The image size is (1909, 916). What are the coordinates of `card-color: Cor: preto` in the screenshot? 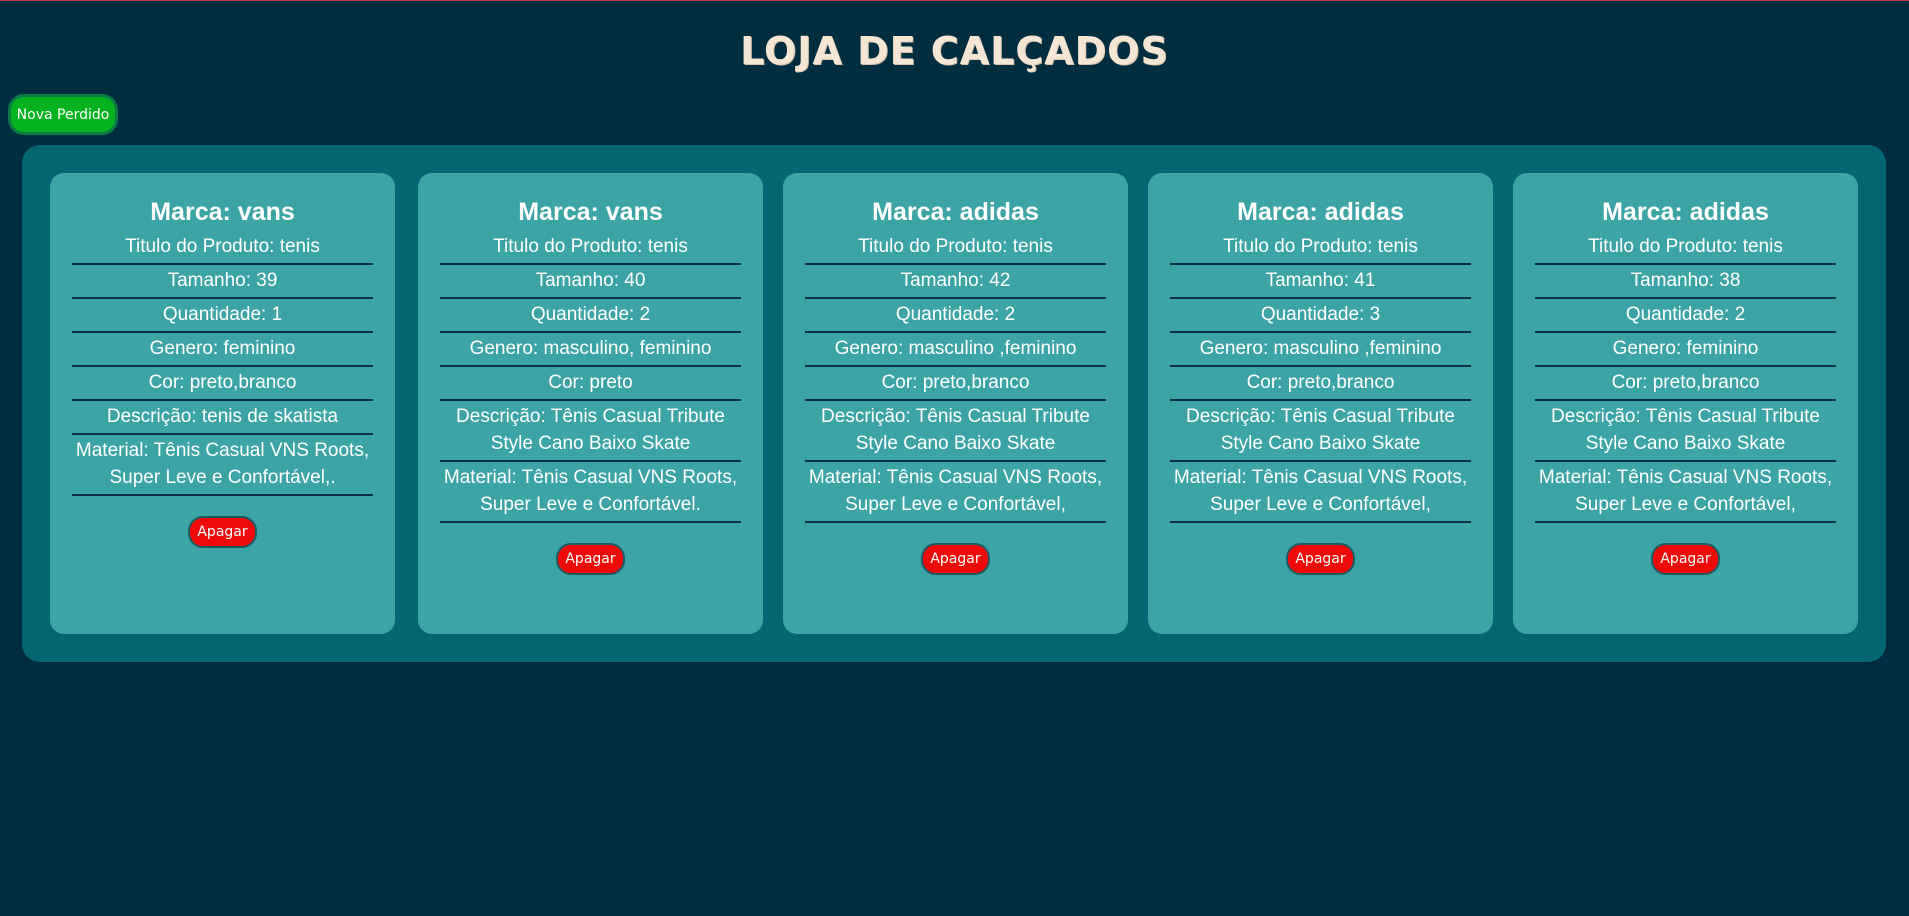 It's located at (590, 384).